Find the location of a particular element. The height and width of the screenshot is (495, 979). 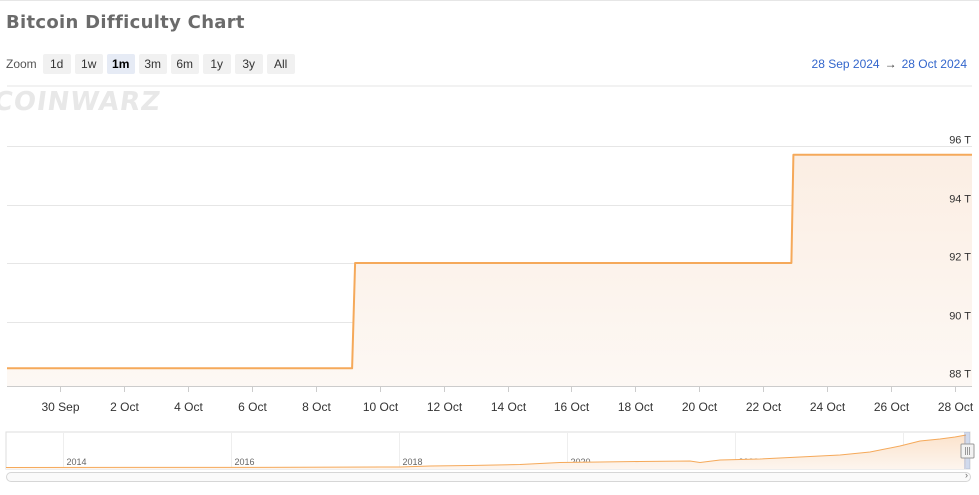

x-tick-label: 22 Oct is located at coordinates (764, 407).